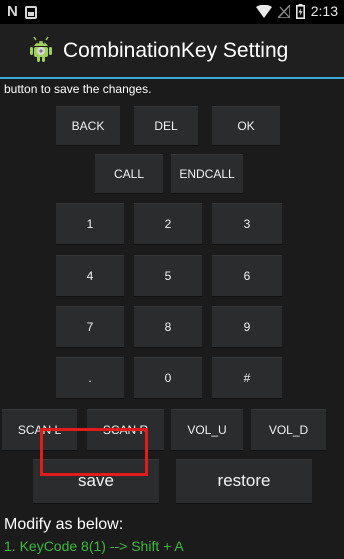 This screenshot has height=559, width=344. I want to click on save-button: save, so click(96, 481).